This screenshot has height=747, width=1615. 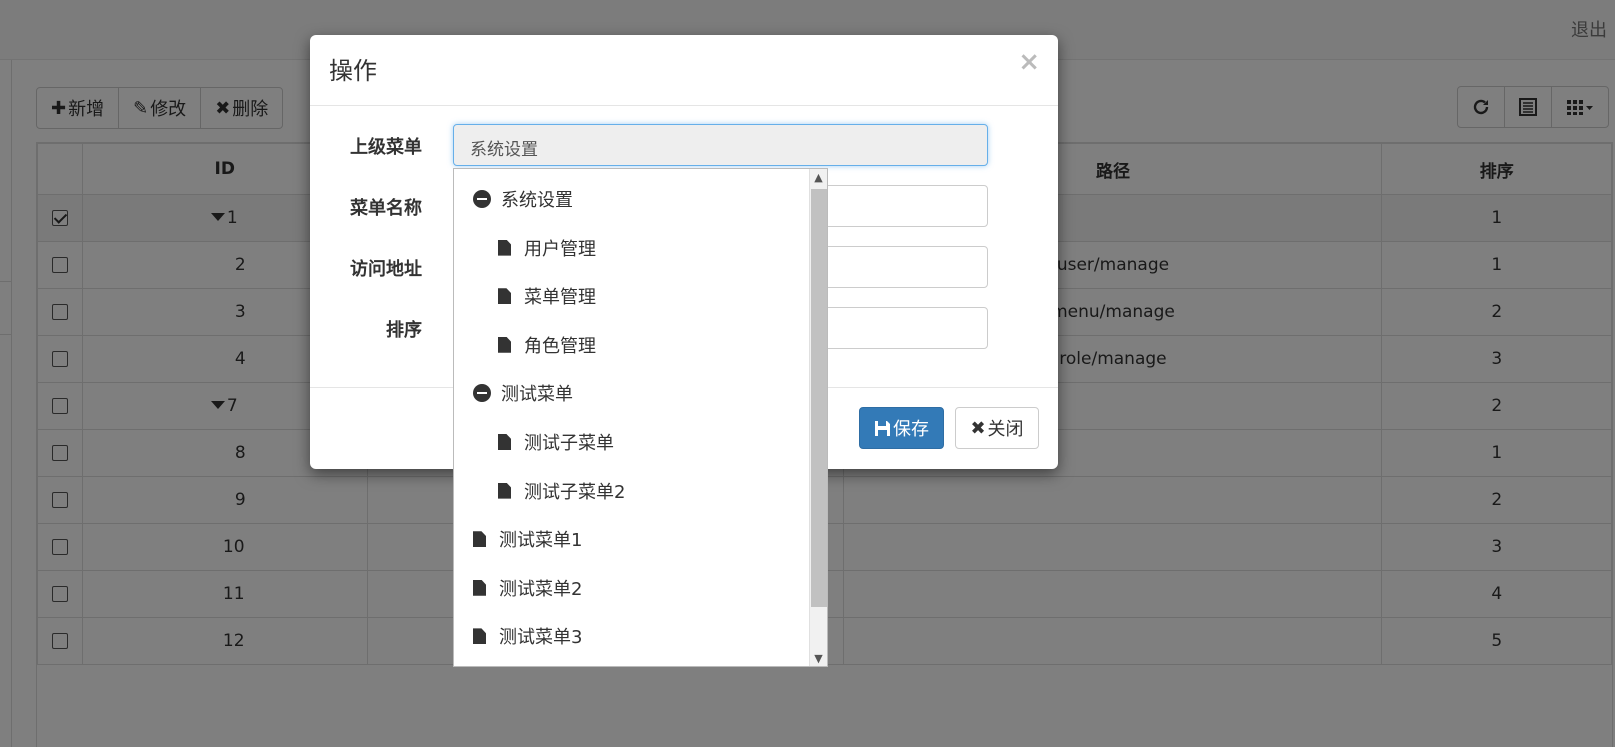 I want to click on tree-node-label: 测试菜单2, so click(x=541, y=589).